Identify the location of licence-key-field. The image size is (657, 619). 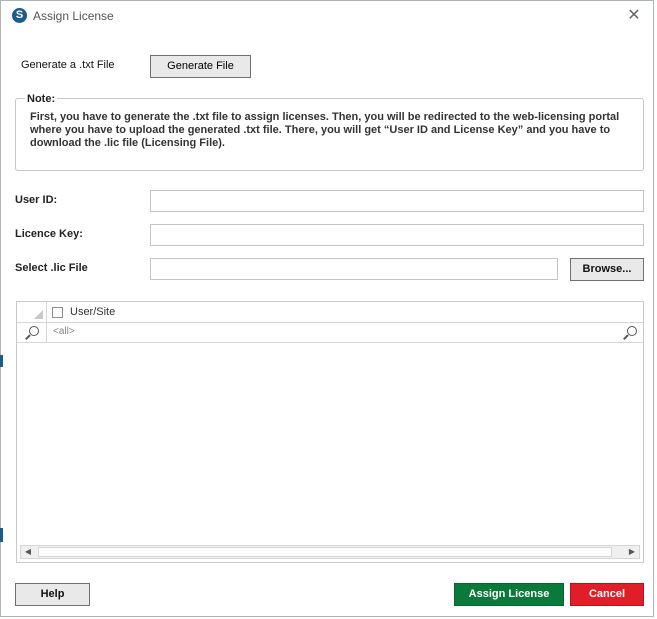
(397, 235).